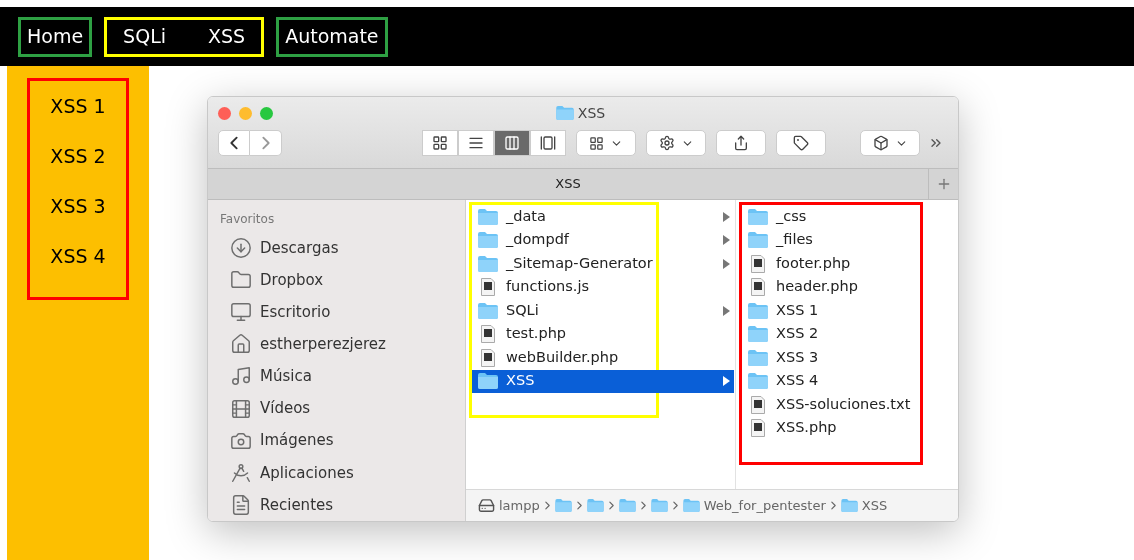  I want to click on path-item: XSS, so click(864, 505).